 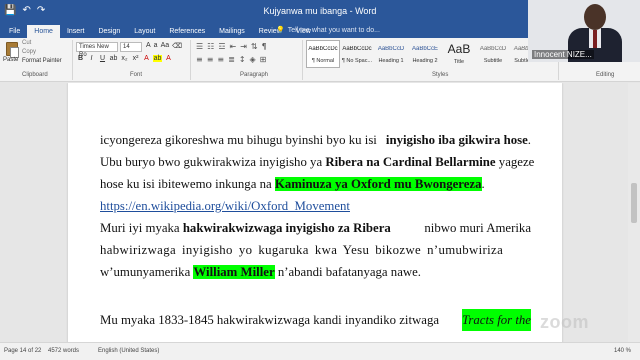 I want to click on borders-icon: ⊞, so click(x=263, y=59).